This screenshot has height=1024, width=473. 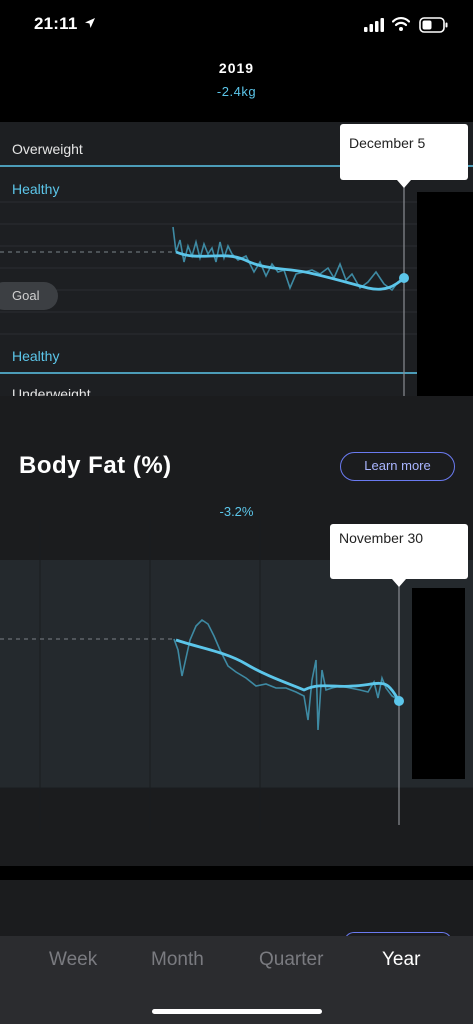 What do you see at coordinates (401, 24) in the screenshot?
I see `wifi-icon` at bounding box center [401, 24].